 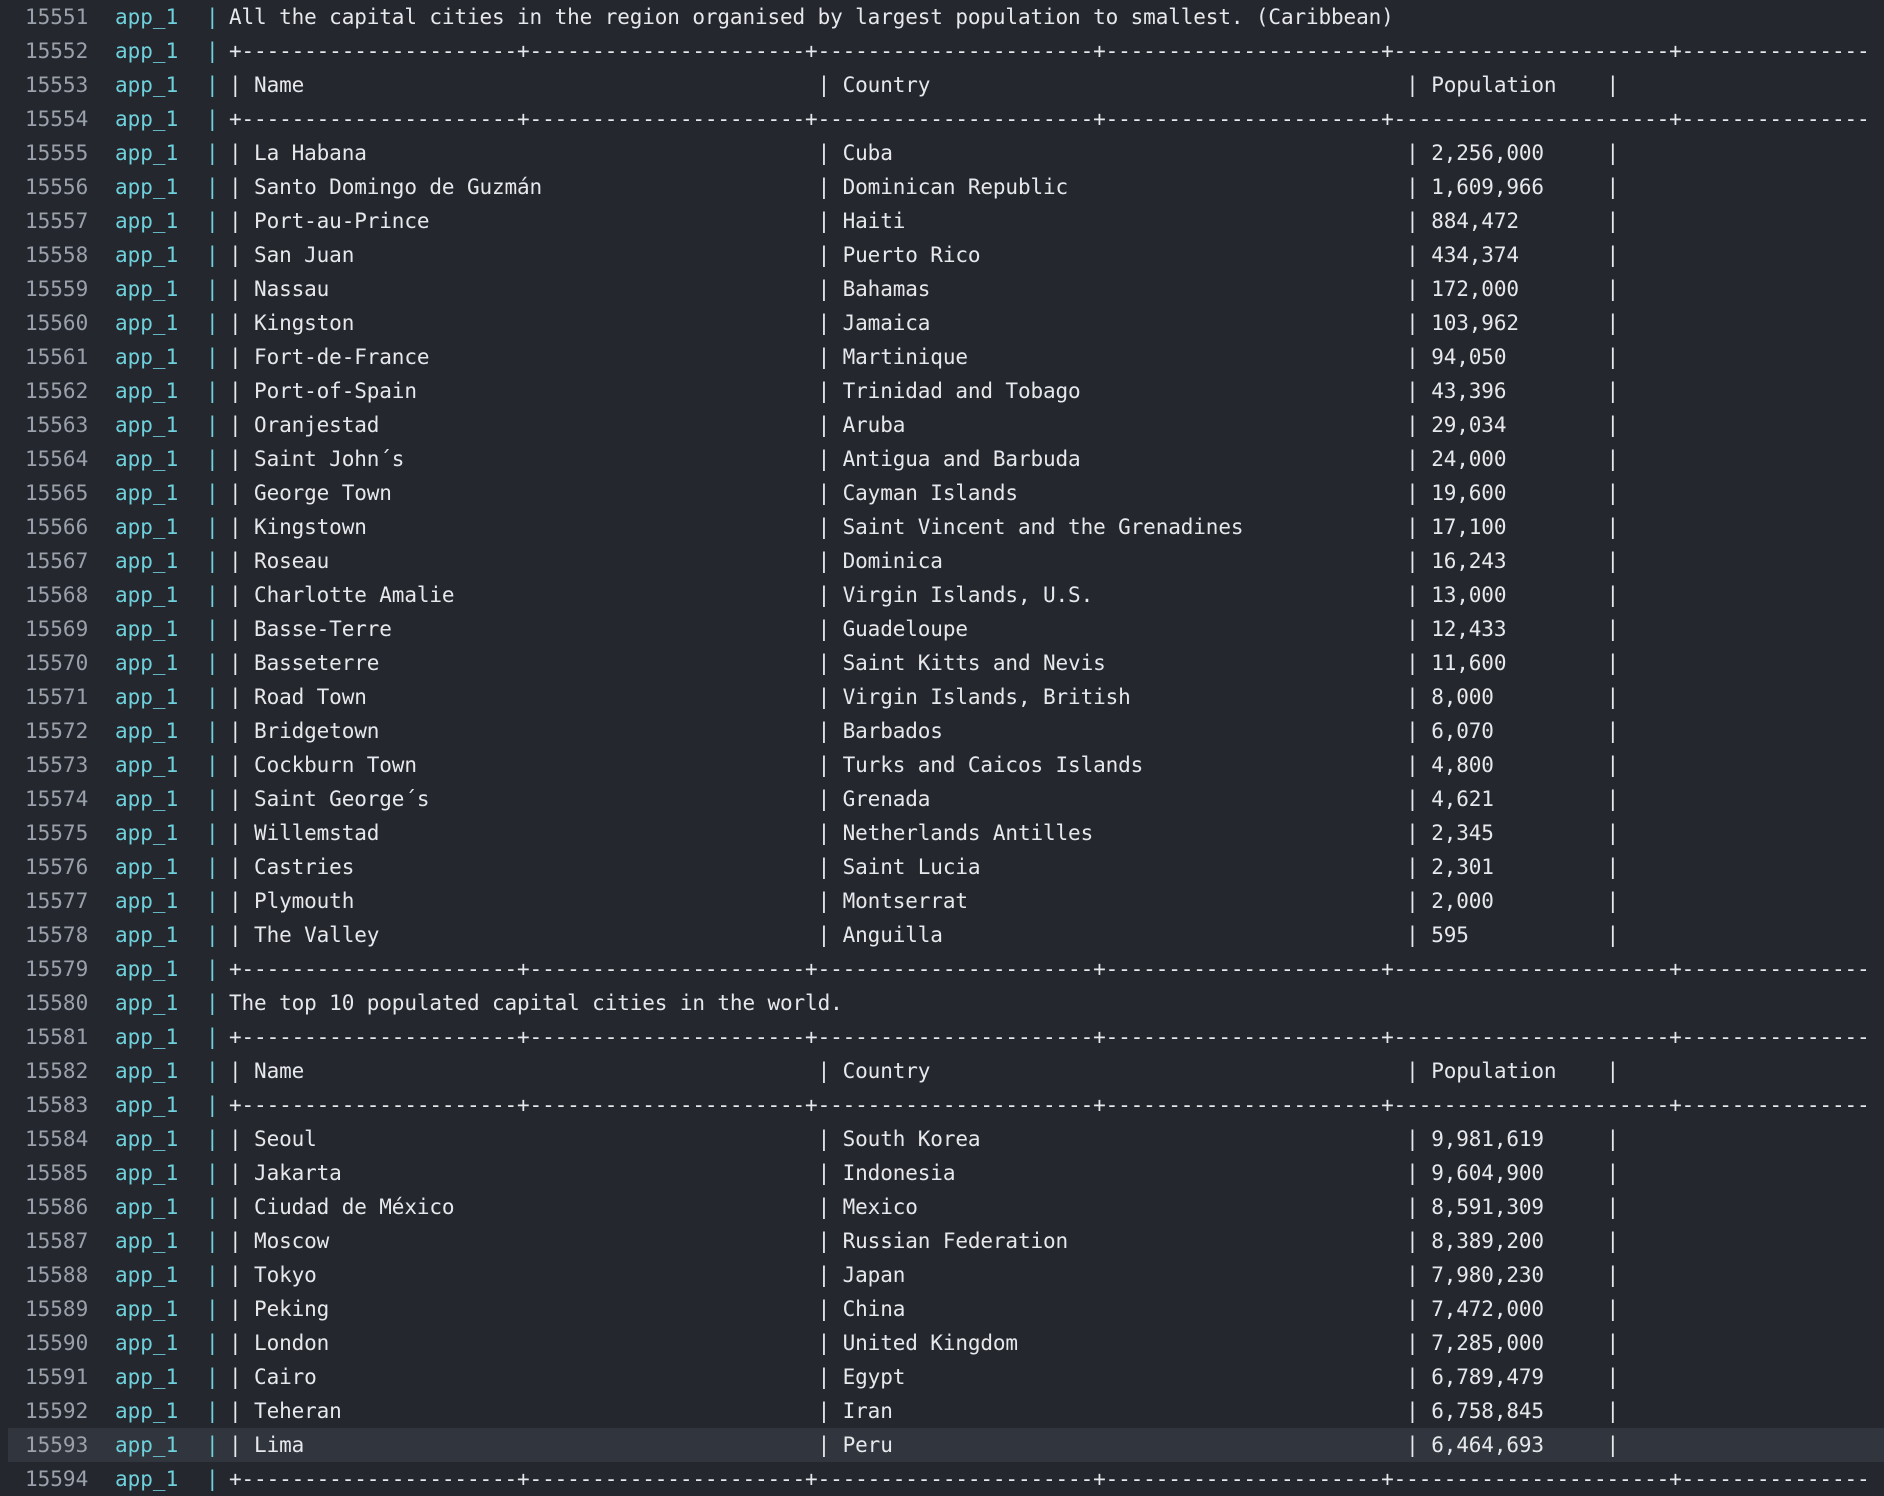 I want to click on log-line-selected: 15593 app_1 | | Lima | Peru | 6,464,693 |, so click(x=946, y=1445).